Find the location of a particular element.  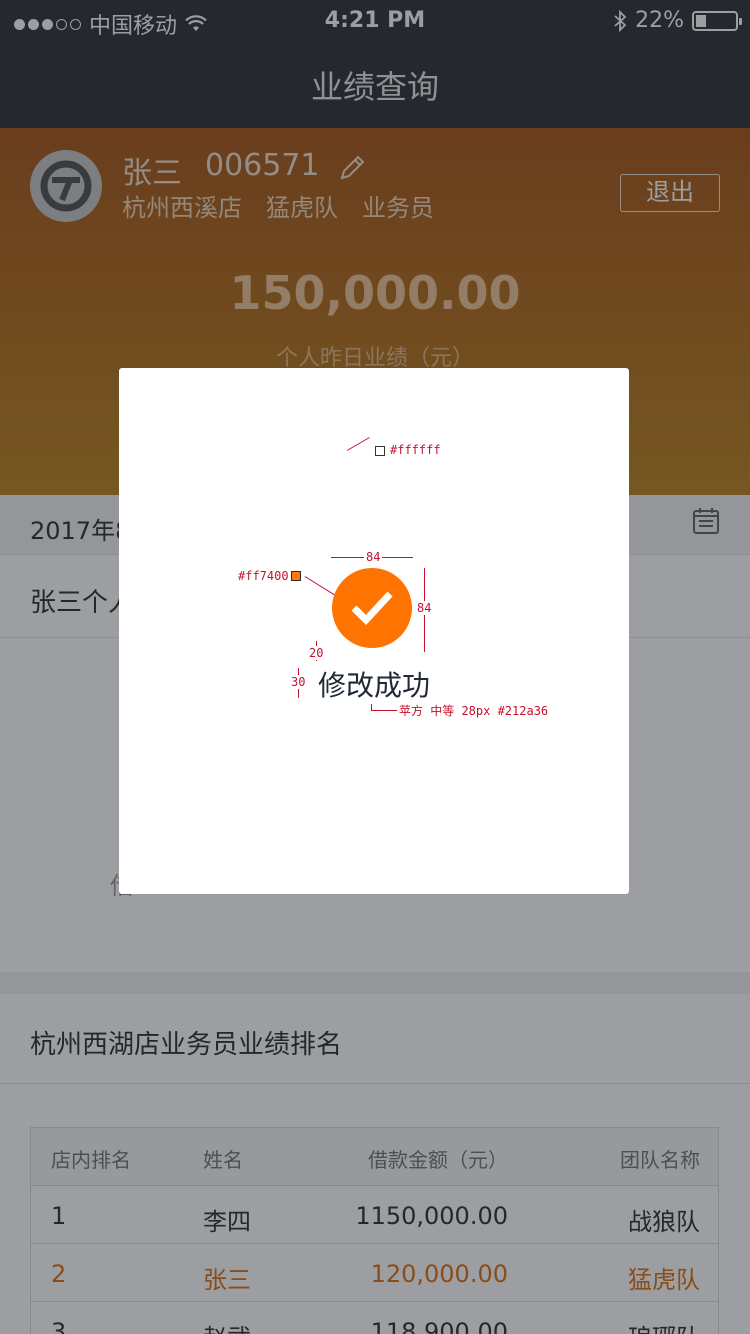

annotation-height: 84 is located at coordinates (424, 608).